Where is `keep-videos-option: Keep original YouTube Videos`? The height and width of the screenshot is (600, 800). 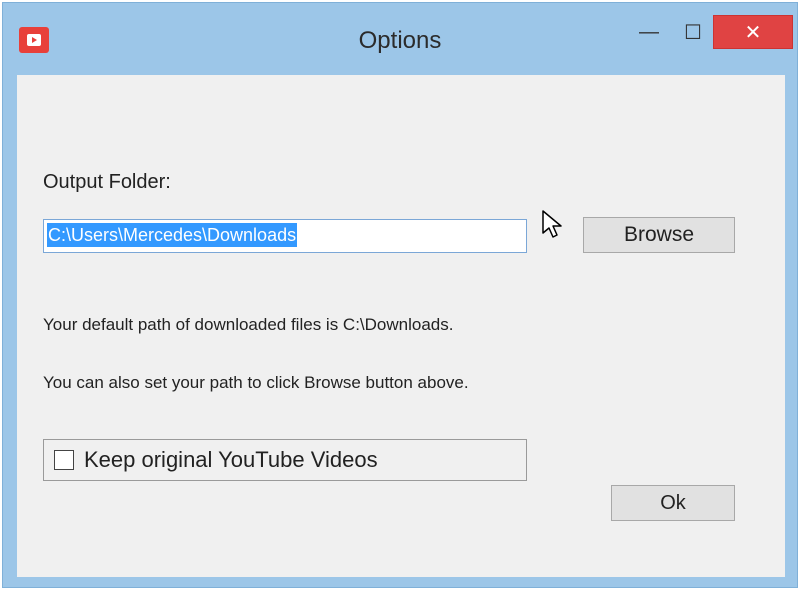 keep-videos-option: Keep original YouTube Videos is located at coordinates (285, 460).